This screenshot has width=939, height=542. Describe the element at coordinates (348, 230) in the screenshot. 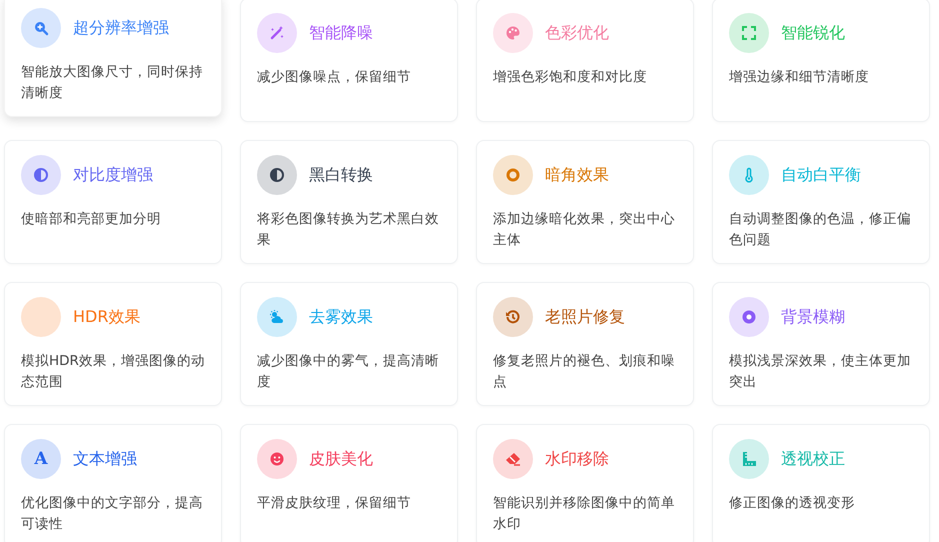

I see `card-description: 将彩色图像转换为艺术黑白效果` at that location.